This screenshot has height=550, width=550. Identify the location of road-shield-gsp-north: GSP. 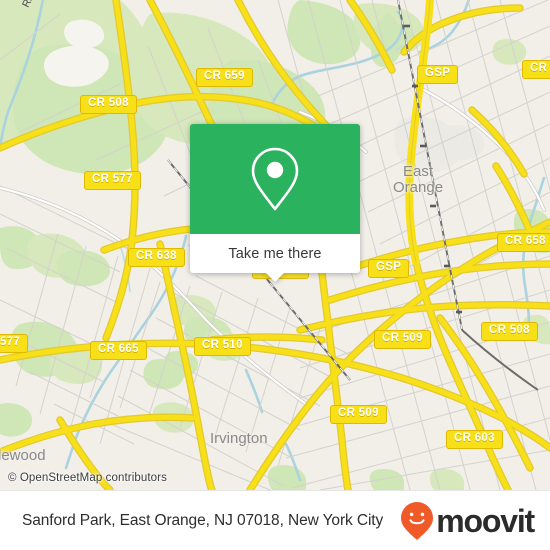
(438, 74).